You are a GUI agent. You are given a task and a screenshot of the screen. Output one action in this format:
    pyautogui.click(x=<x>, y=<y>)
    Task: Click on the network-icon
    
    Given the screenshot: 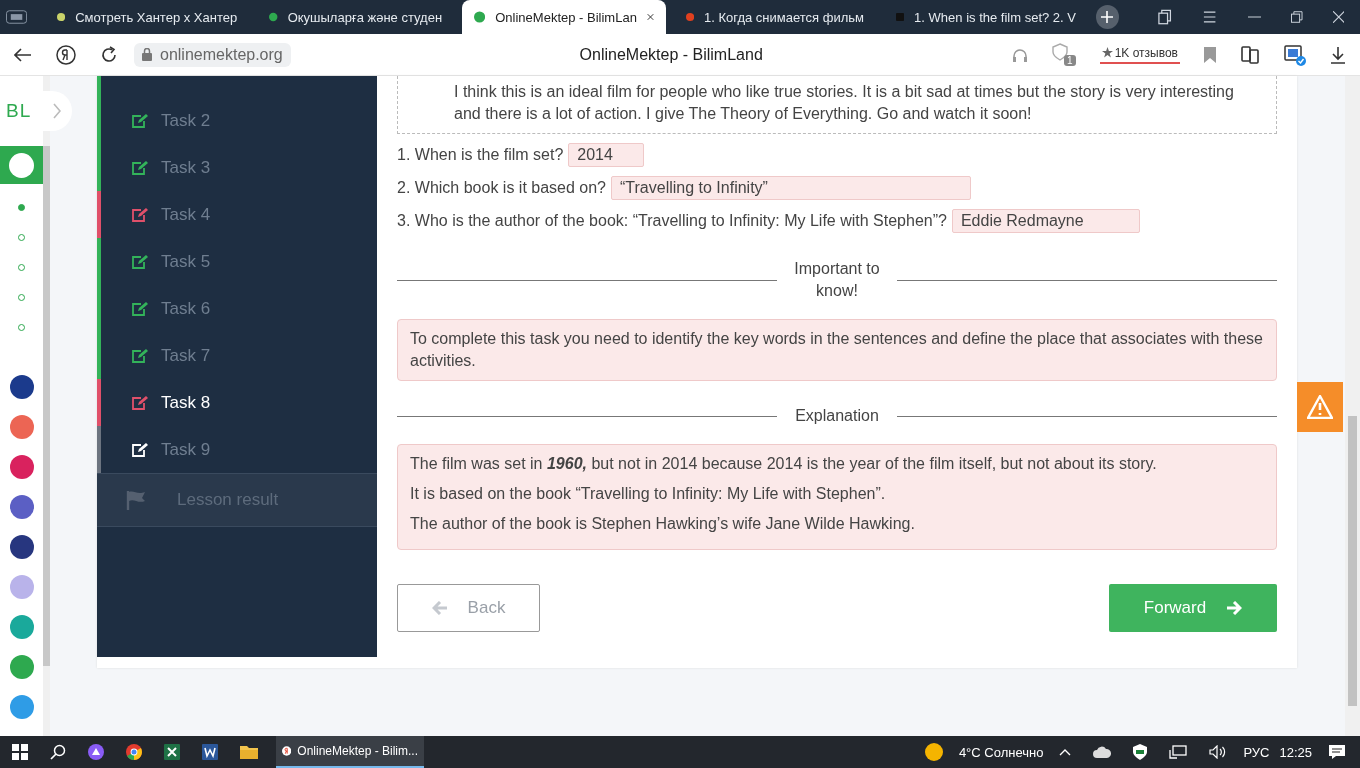 What is the action you would take?
    pyautogui.click(x=1178, y=752)
    